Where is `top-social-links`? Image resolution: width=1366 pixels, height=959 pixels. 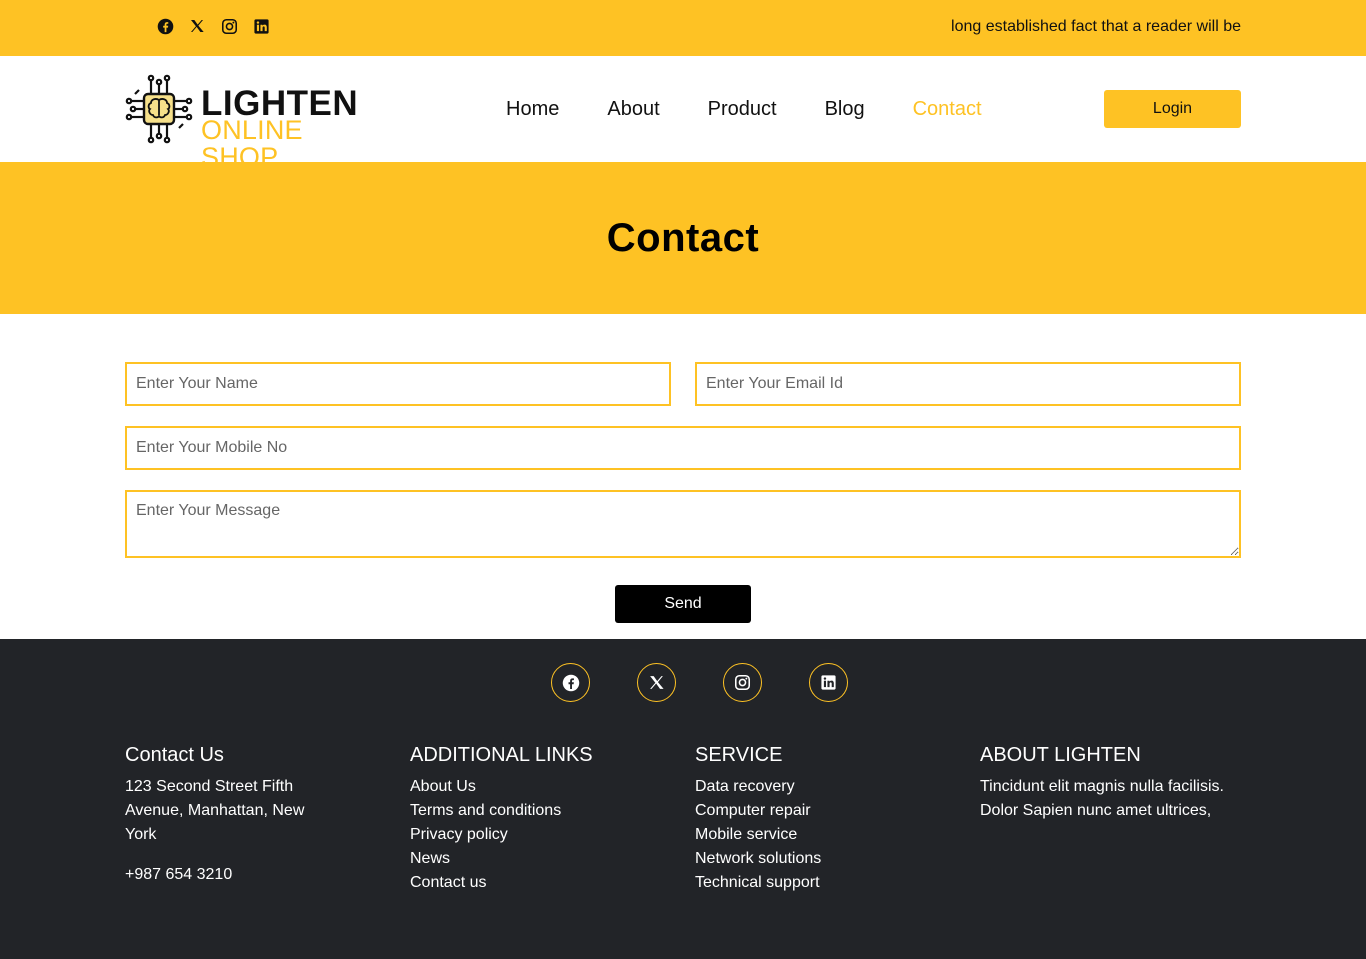 top-social-links is located at coordinates (213, 26).